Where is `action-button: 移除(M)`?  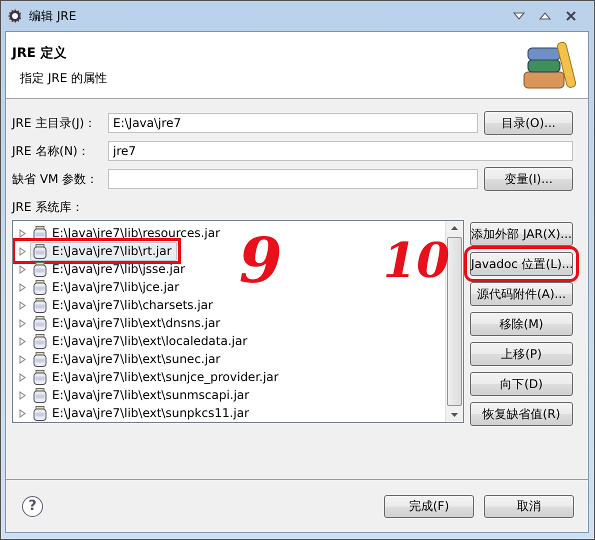 action-button: 移除(M) is located at coordinates (521, 324).